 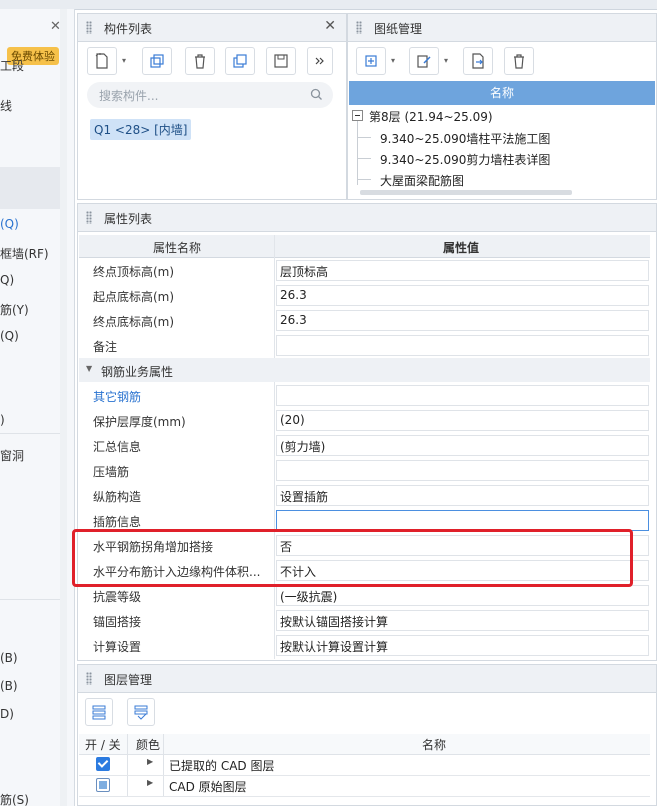 What do you see at coordinates (102, 61) in the screenshot?
I see `new-component-button` at bounding box center [102, 61].